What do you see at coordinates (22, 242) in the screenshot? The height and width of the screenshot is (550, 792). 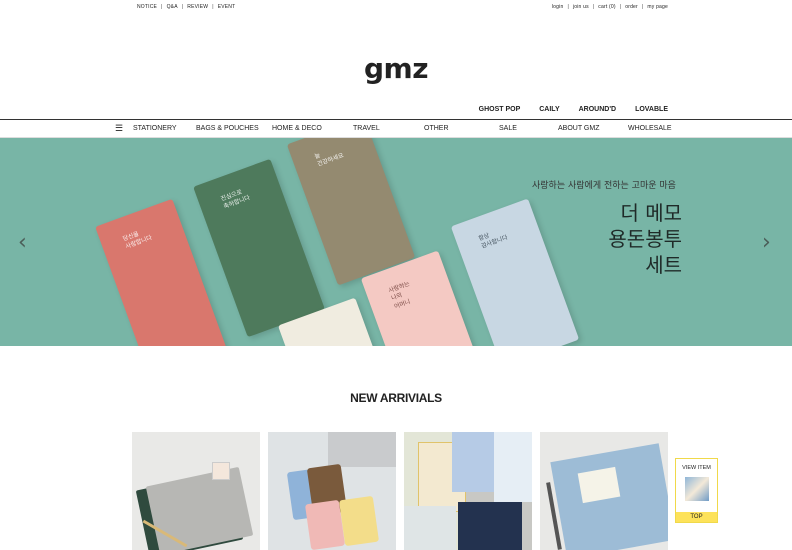 I see `chevron-left-icon: ‹` at bounding box center [22, 242].